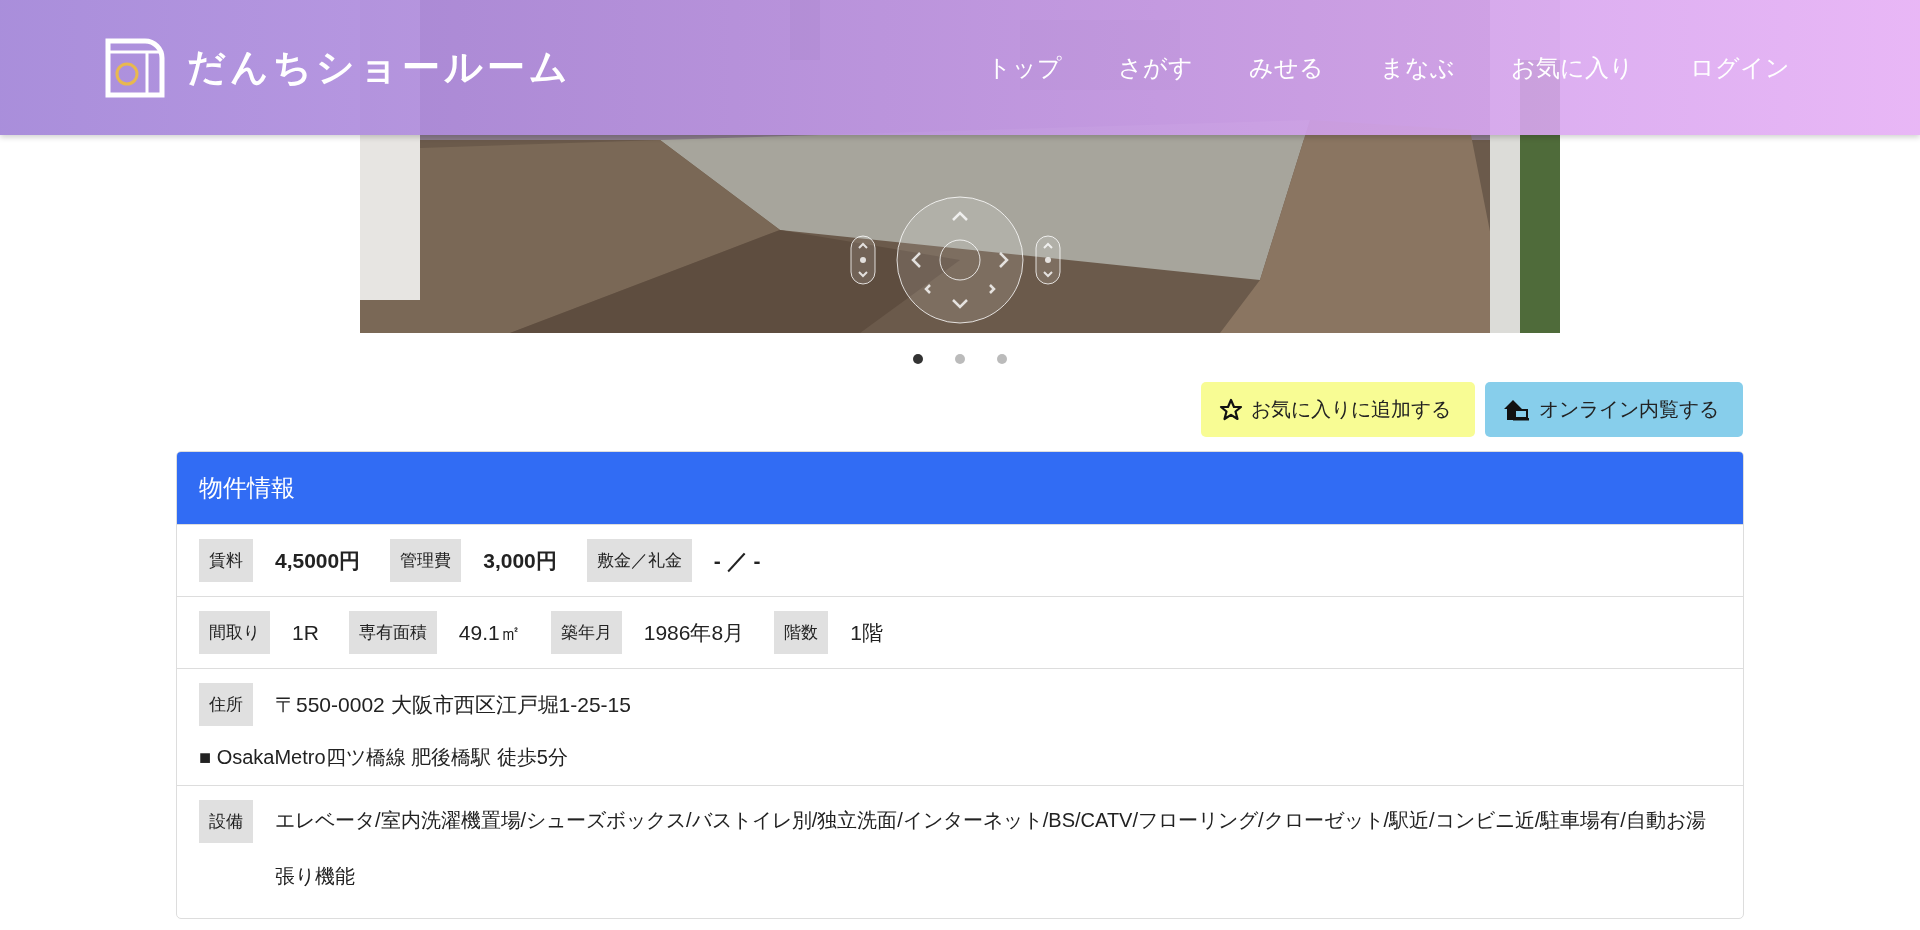  What do you see at coordinates (226, 821) in the screenshot?
I see `field-label: 設備` at bounding box center [226, 821].